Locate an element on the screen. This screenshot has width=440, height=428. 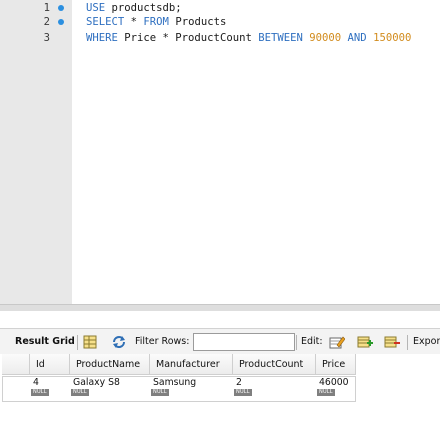
code-token: WHERE is located at coordinates (102, 38).